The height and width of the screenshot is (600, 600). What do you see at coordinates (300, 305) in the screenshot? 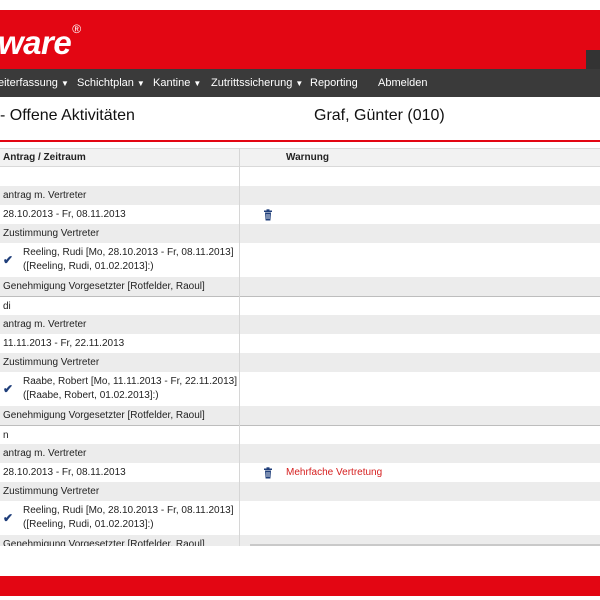
I see `table-row: di` at bounding box center [300, 305].